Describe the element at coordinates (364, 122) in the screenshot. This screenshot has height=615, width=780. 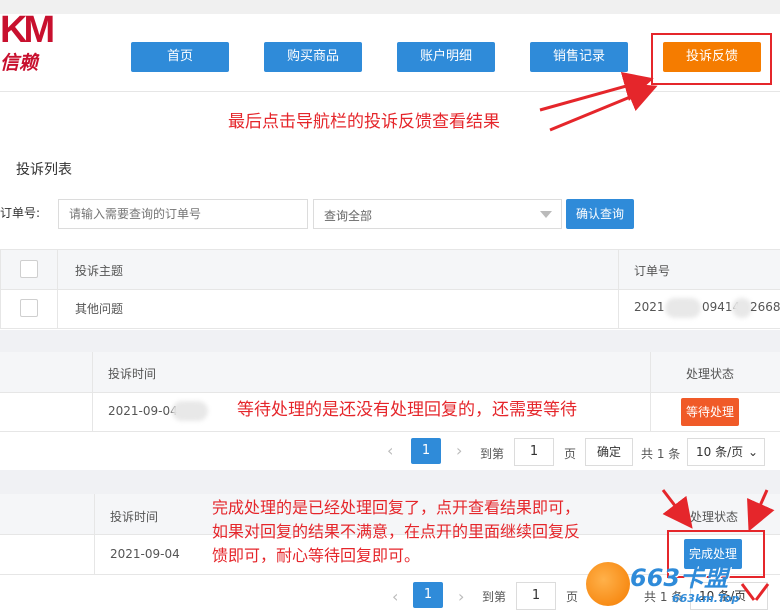
I see `annotation-nav-hint: 最后点击导航栏的投诉反馈查看结果` at that location.